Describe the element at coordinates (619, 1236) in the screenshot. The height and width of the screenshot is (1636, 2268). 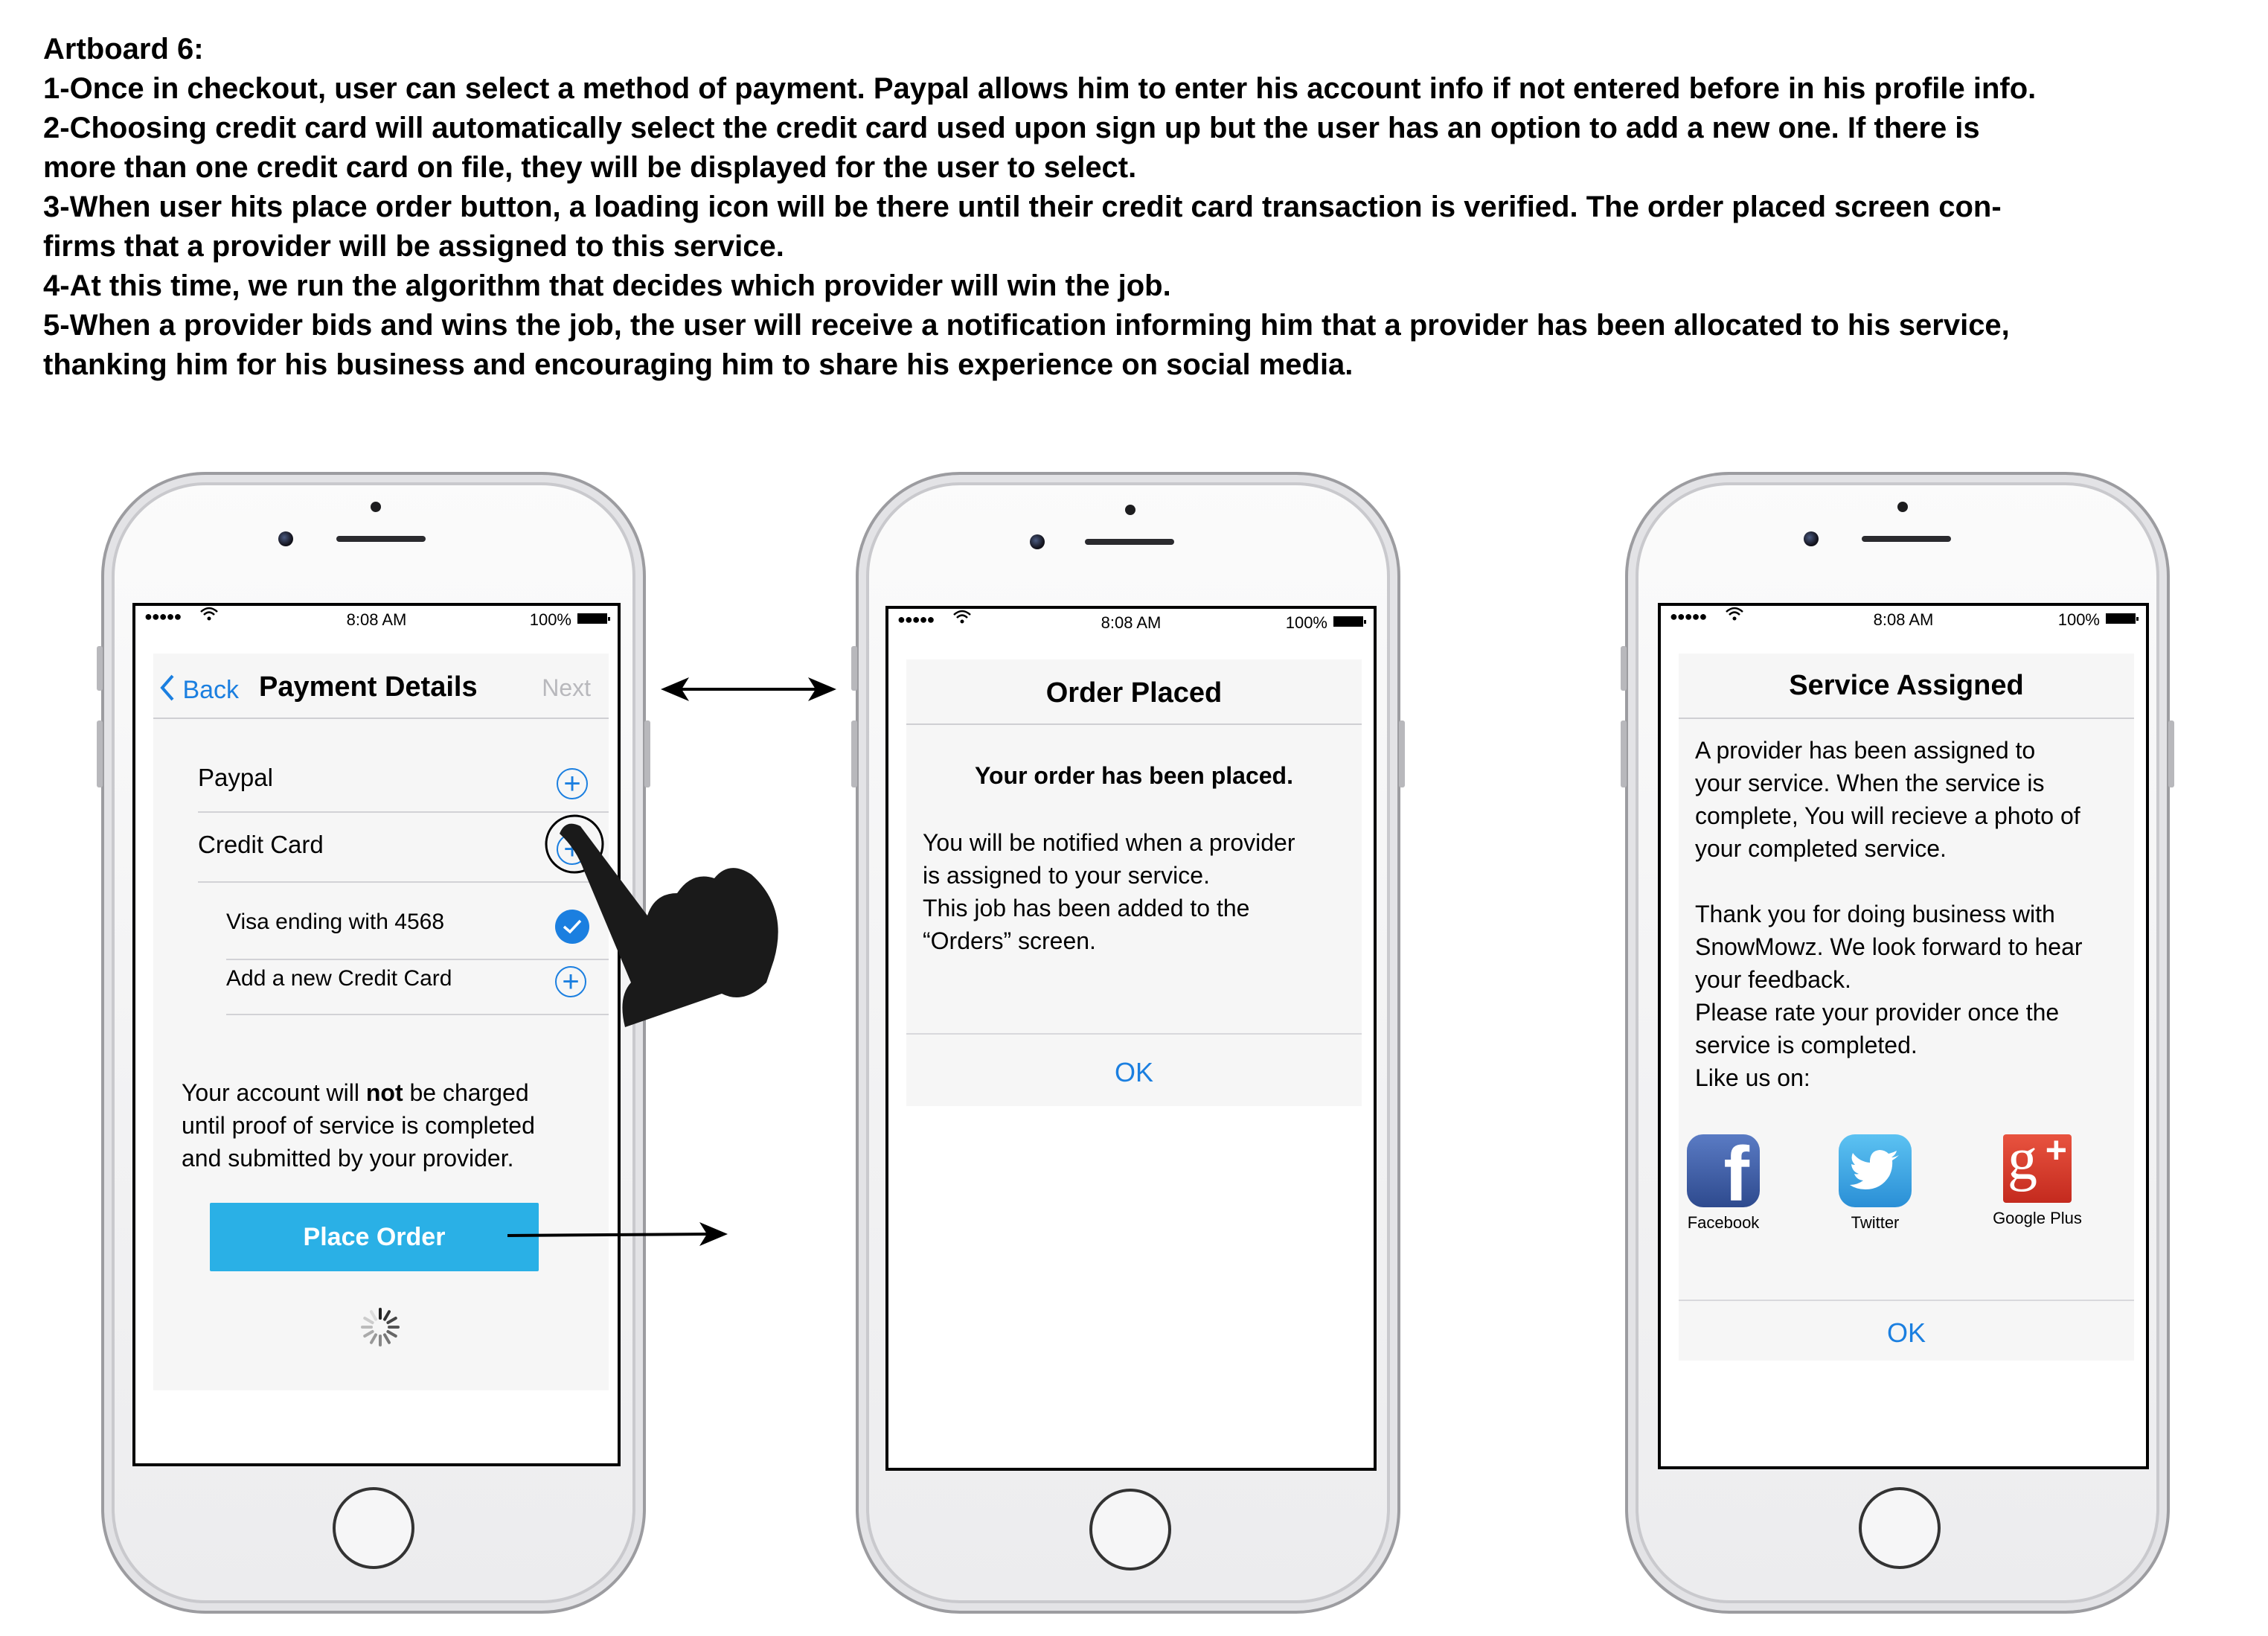
I see `arrow-right-icon` at that location.